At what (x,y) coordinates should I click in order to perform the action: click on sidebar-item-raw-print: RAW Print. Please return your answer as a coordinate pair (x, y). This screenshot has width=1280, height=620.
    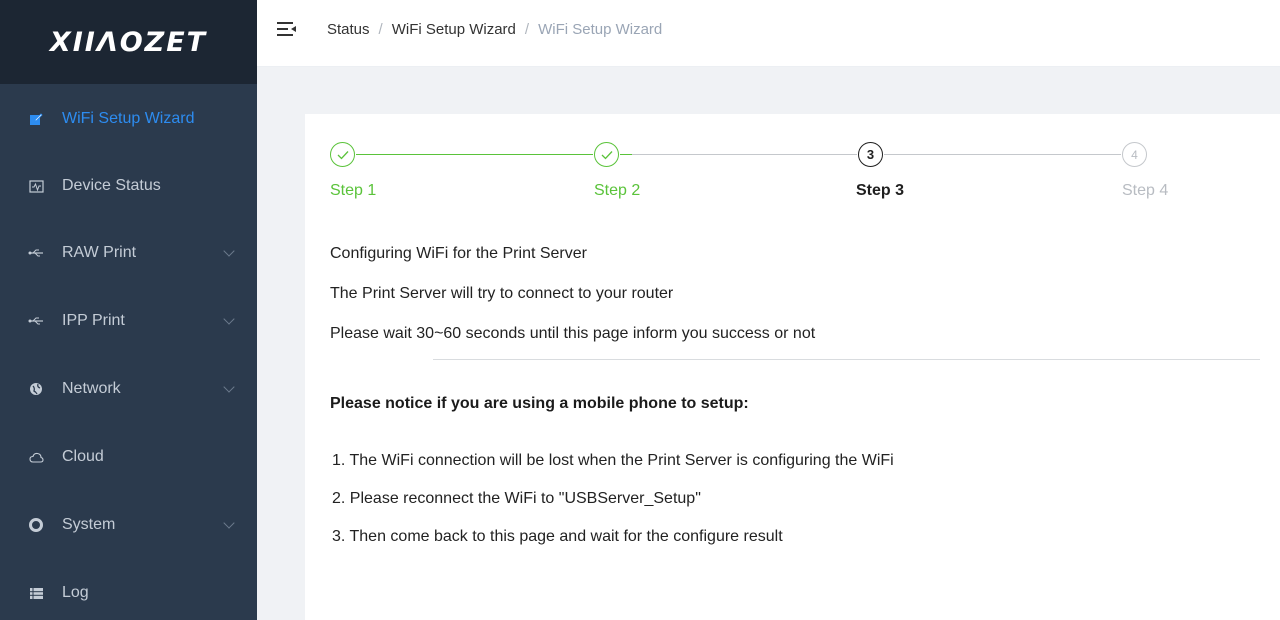
    Looking at the image, I should click on (128, 253).